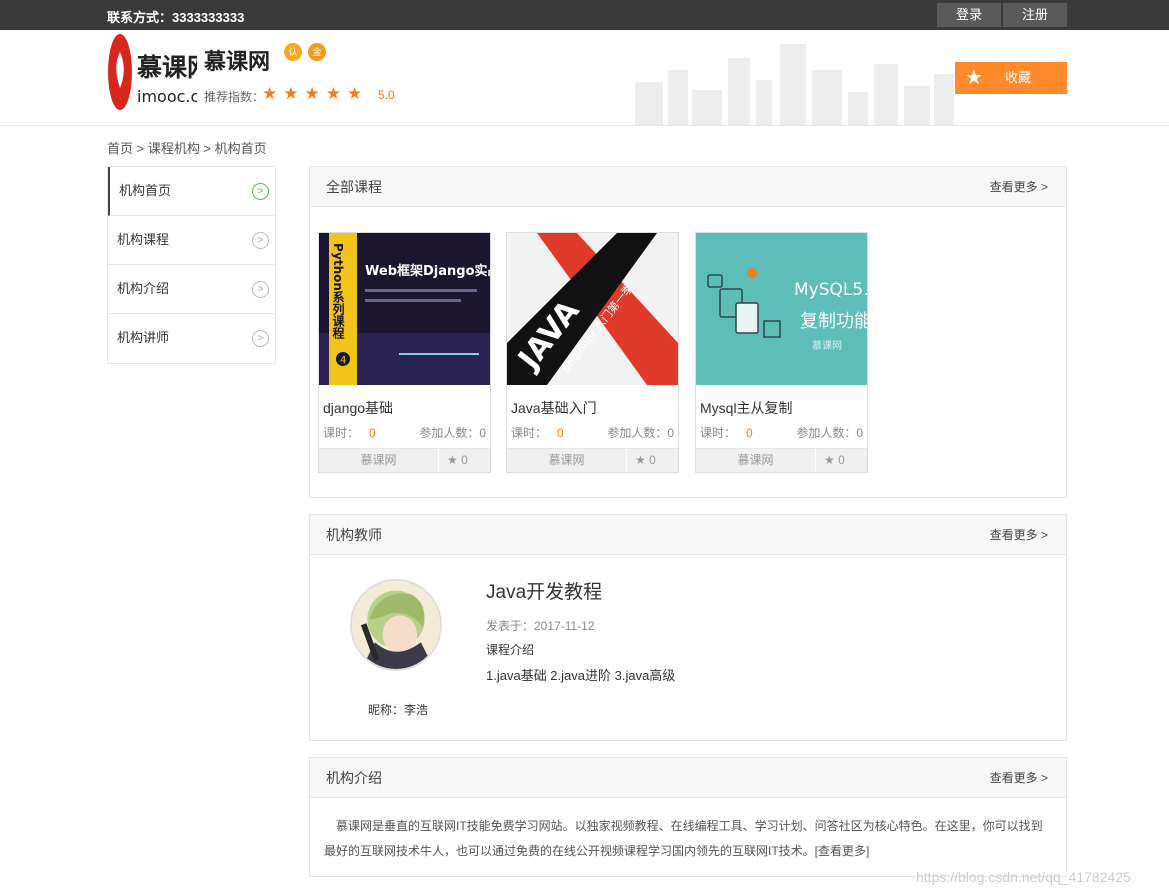  Describe the element at coordinates (167, 96) in the screenshot. I see `svg-text: imooc.com` at that location.